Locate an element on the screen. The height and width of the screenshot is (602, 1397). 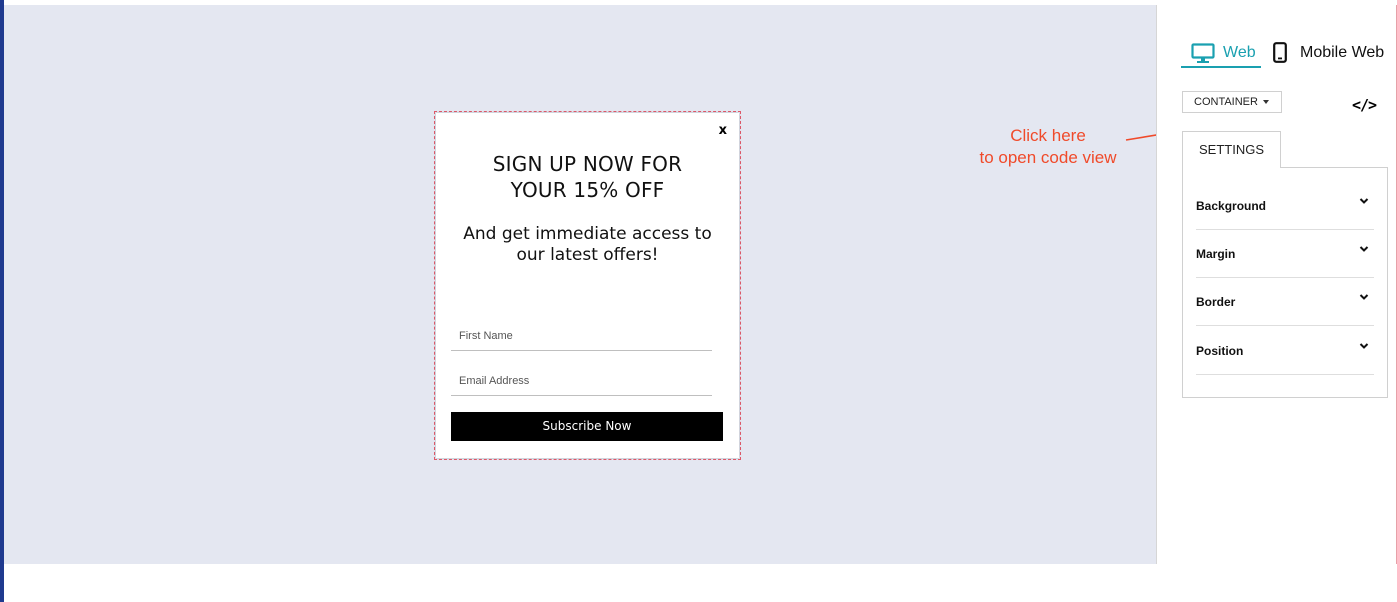
subscribe-now-button: Subscribe Now is located at coordinates (587, 426).